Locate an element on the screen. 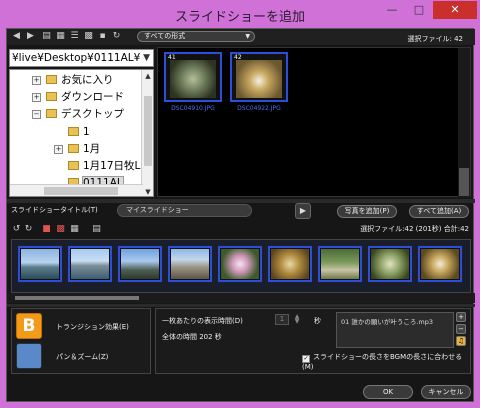  delete-icon: ■ is located at coordinates (46, 229).